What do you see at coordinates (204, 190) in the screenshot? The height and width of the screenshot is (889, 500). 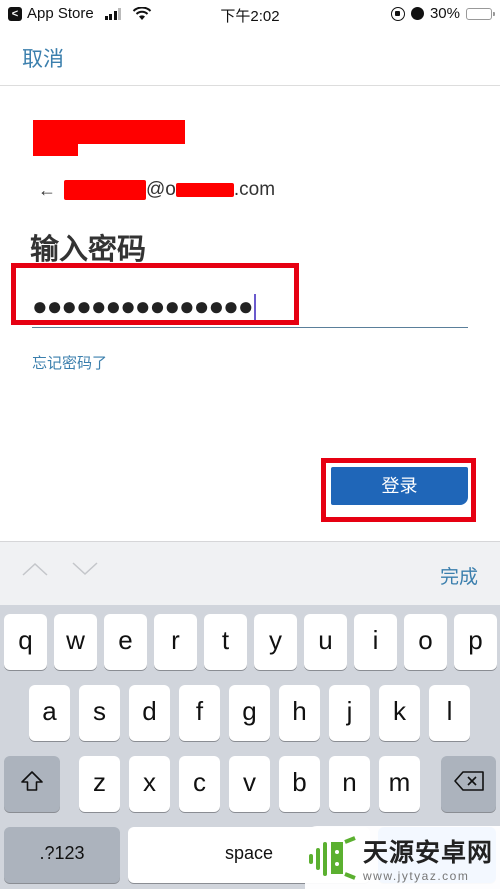 I see `redacted-email-domain` at bounding box center [204, 190].